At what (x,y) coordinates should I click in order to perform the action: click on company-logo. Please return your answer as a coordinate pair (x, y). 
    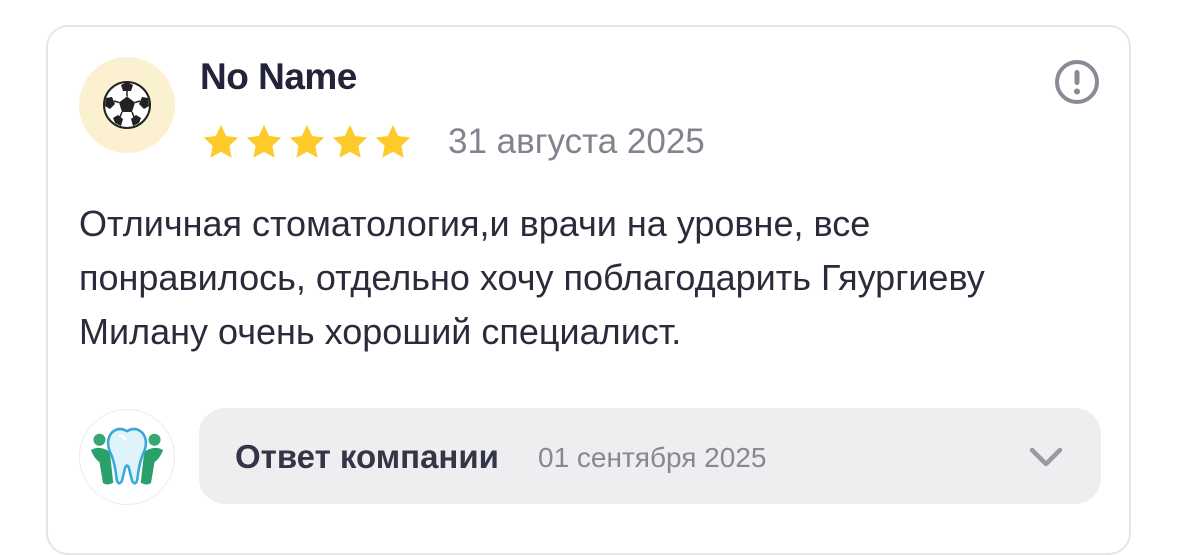
    Looking at the image, I should click on (127, 457).